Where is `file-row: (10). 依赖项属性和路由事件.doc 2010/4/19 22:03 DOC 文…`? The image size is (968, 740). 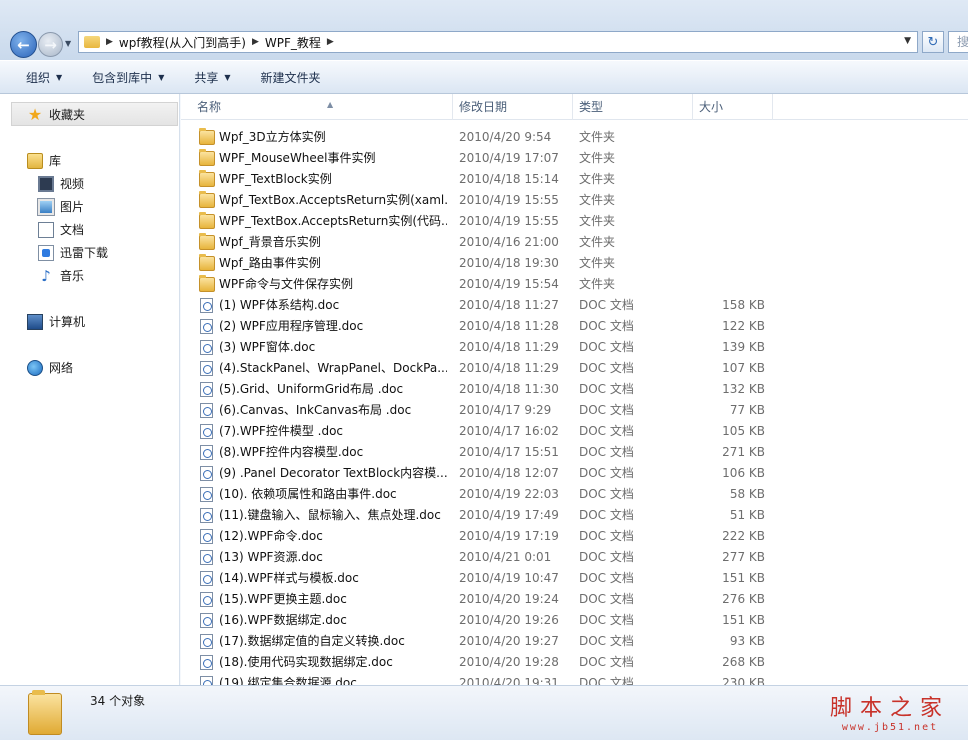
file-row: (10). 依赖项属性和路由事件.doc 2010/4/19 22:03 DOC 文… is located at coordinates (574, 494).